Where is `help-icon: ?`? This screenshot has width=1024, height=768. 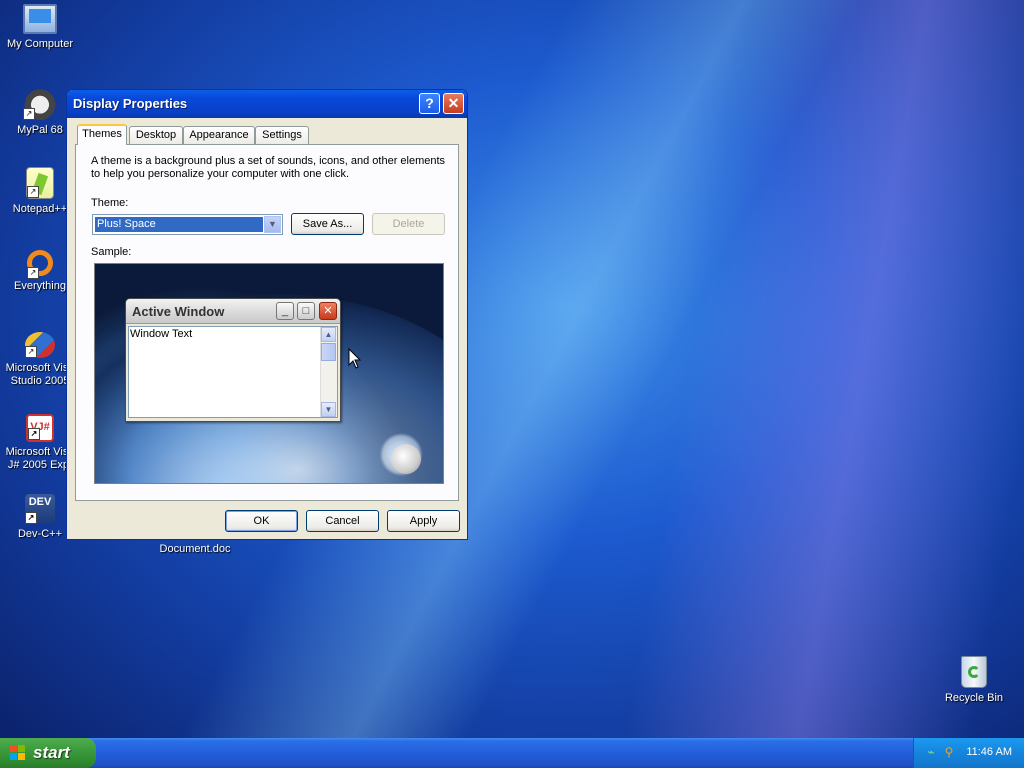 help-icon: ? is located at coordinates (429, 103).